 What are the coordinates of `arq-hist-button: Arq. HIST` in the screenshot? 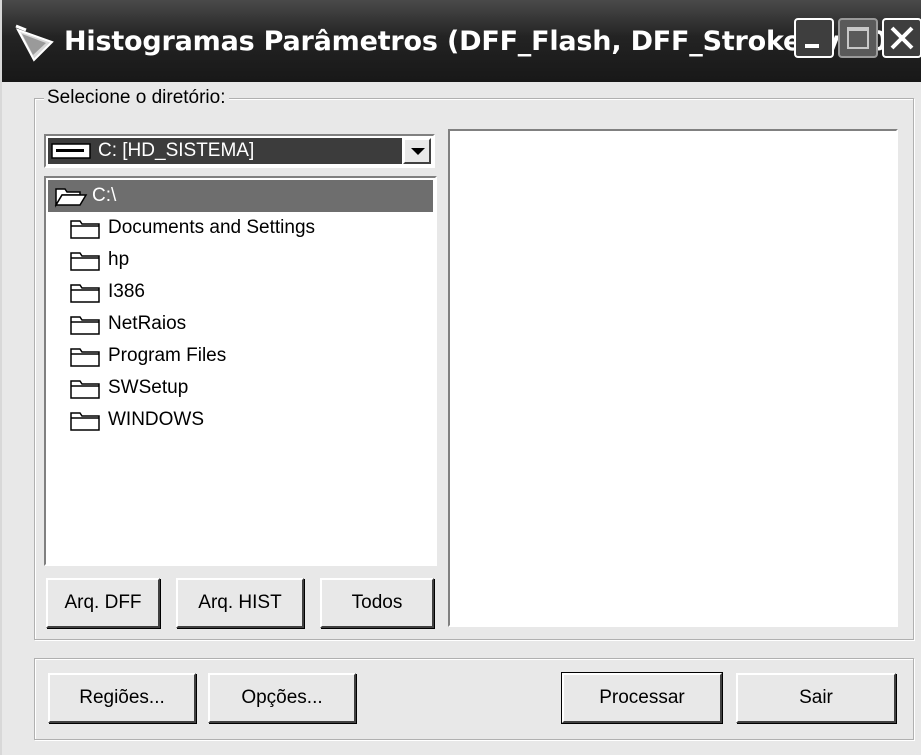 It's located at (240, 603).